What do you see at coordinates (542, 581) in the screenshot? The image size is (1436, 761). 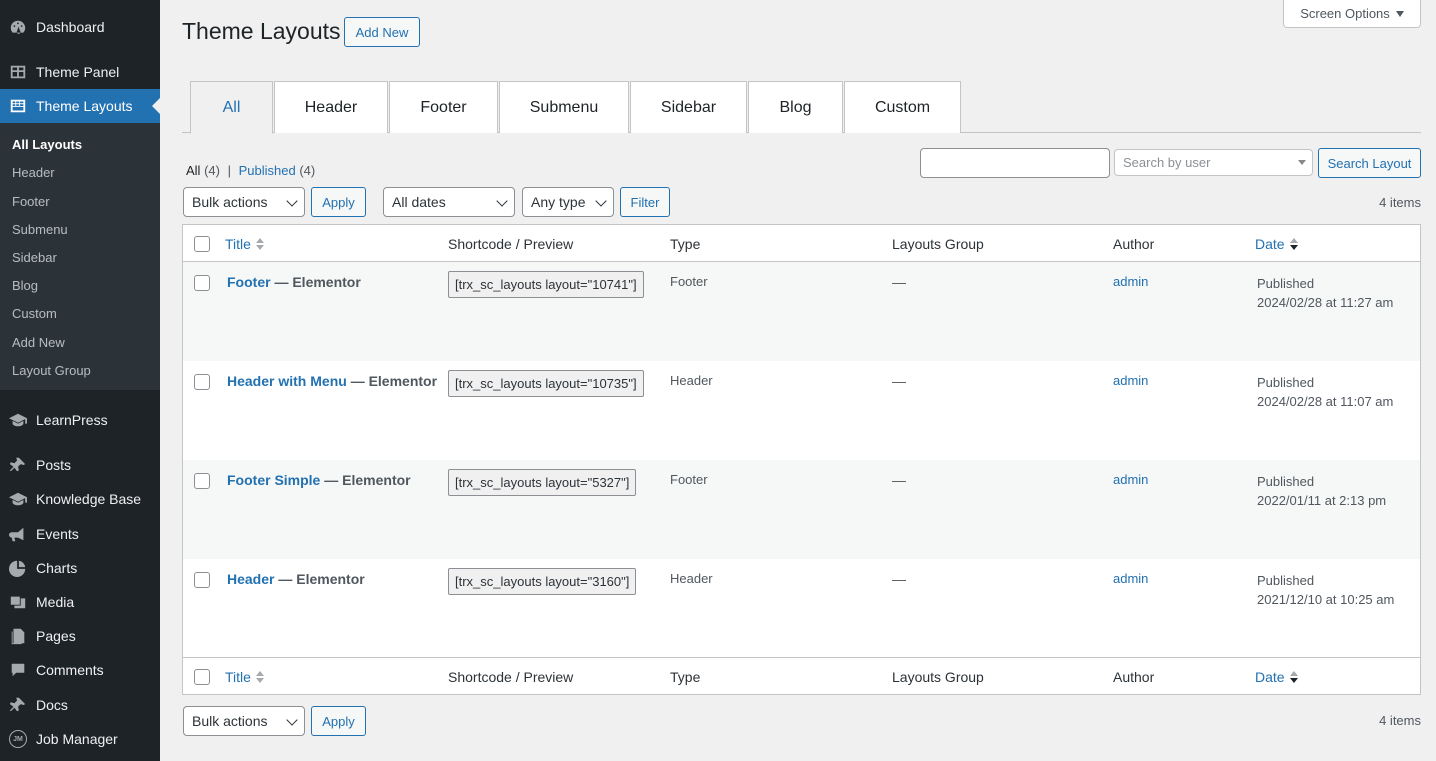 I see `shortcode-field: [trx_sc_layouts layout="3160"]` at bounding box center [542, 581].